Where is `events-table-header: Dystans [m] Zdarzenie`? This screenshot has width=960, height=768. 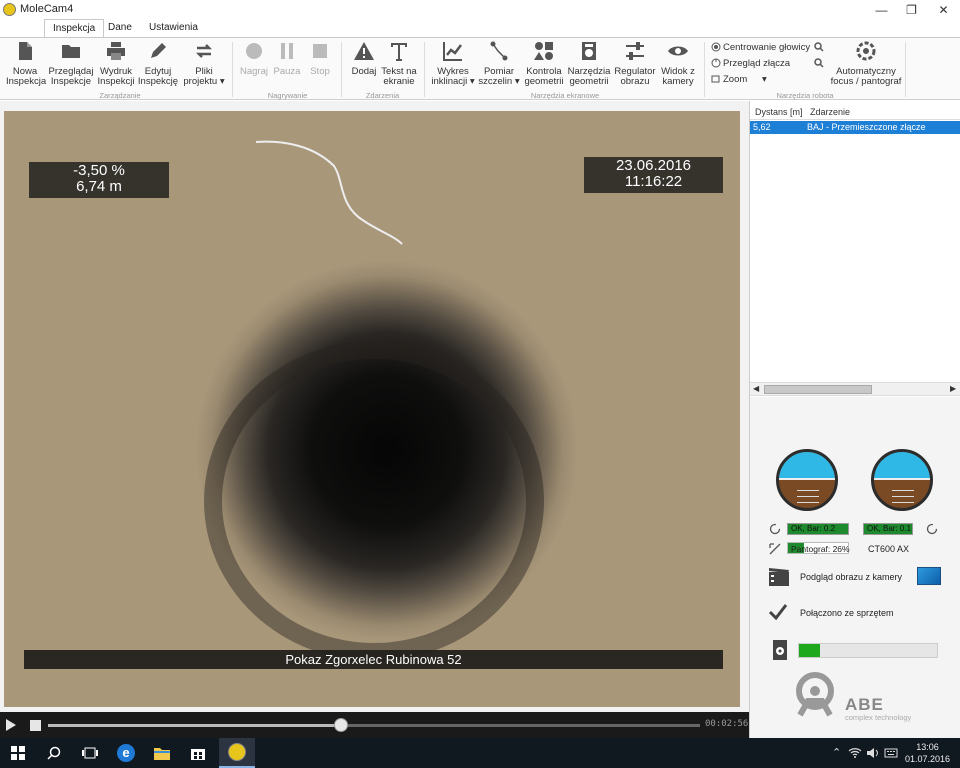 events-table-header: Dystans [m] Zdarzenie is located at coordinates (855, 112).